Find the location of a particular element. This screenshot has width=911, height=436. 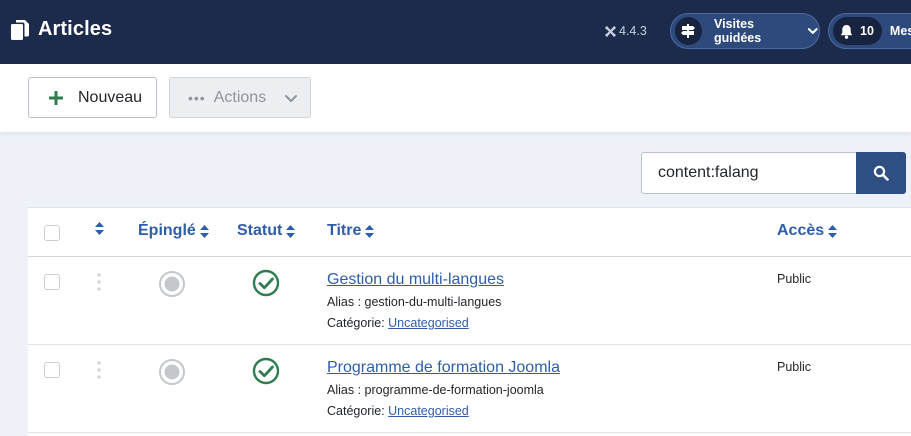

actions-dropdown: ••• Actions is located at coordinates (240, 97).